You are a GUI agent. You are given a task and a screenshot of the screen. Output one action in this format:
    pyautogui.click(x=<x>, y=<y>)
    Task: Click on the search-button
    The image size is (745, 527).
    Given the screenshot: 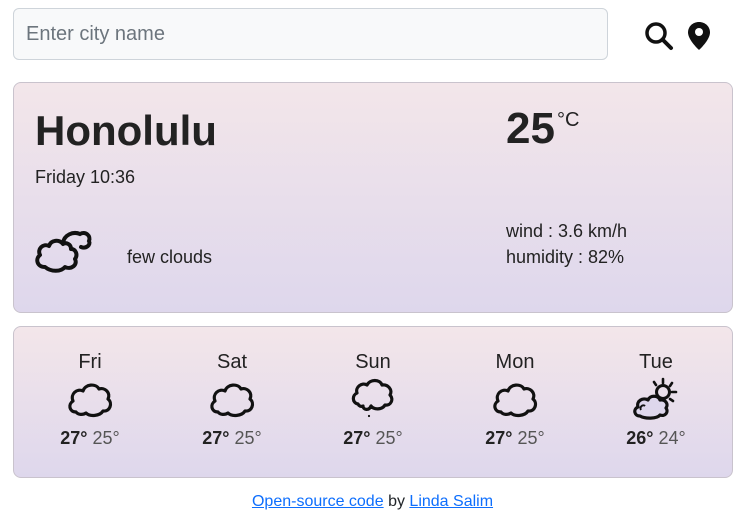 What is the action you would take?
    pyautogui.click(x=659, y=36)
    